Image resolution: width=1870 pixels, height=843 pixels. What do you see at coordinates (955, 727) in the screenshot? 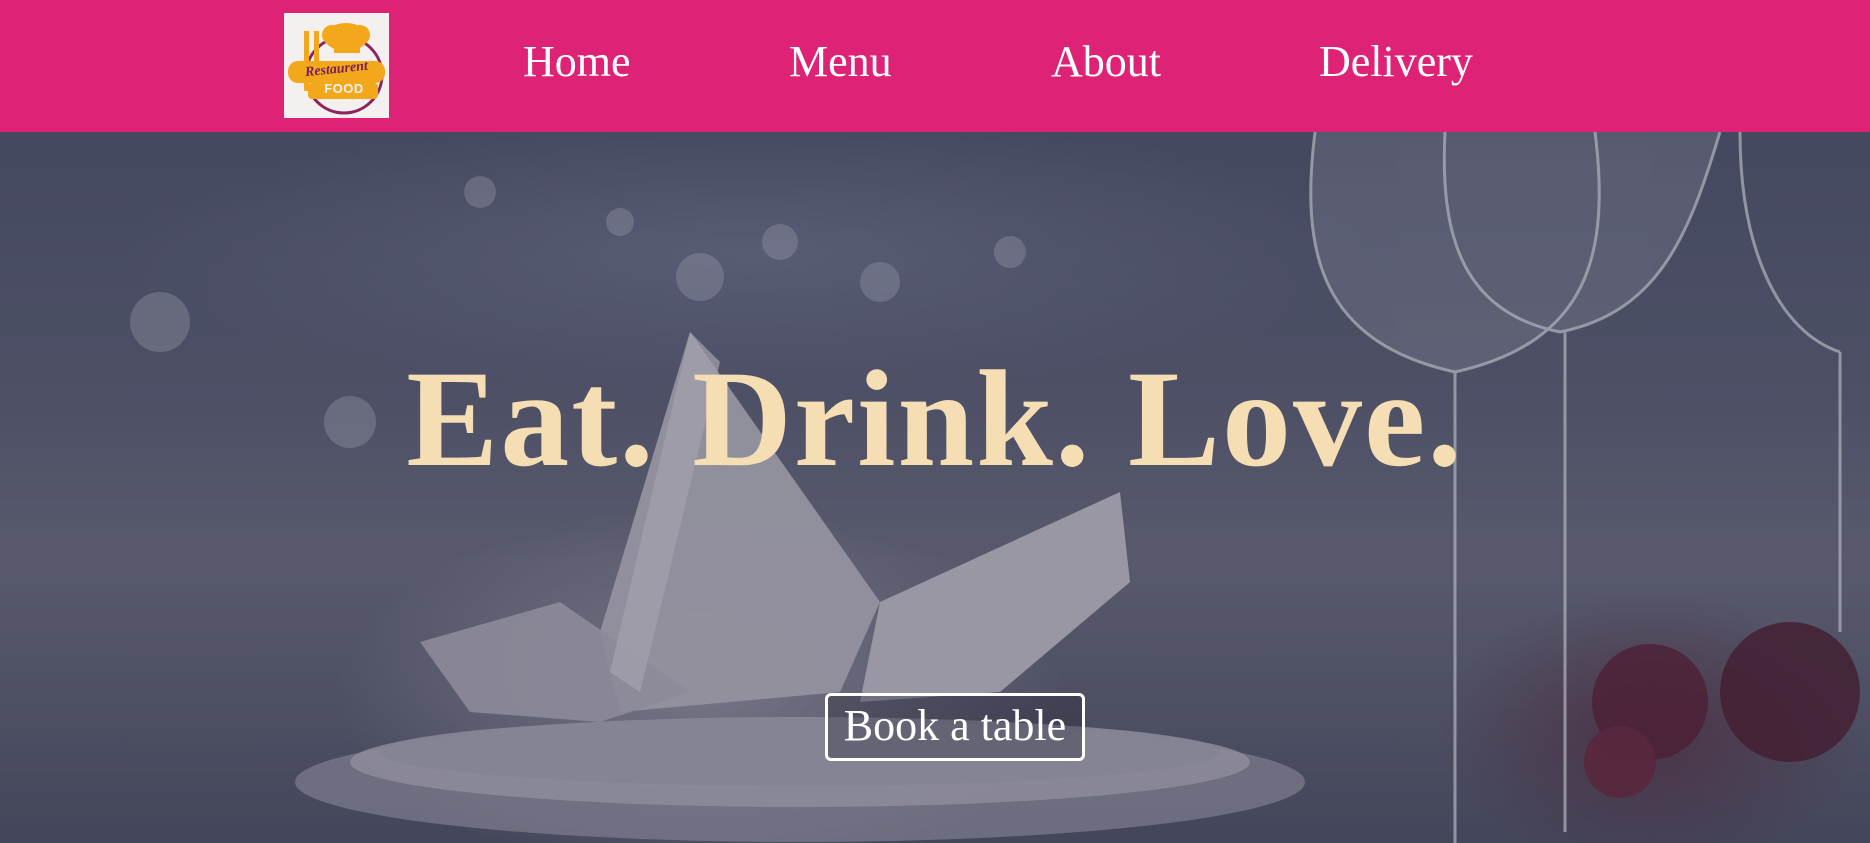
I see `book-a-table-button: Book a table` at bounding box center [955, 727].